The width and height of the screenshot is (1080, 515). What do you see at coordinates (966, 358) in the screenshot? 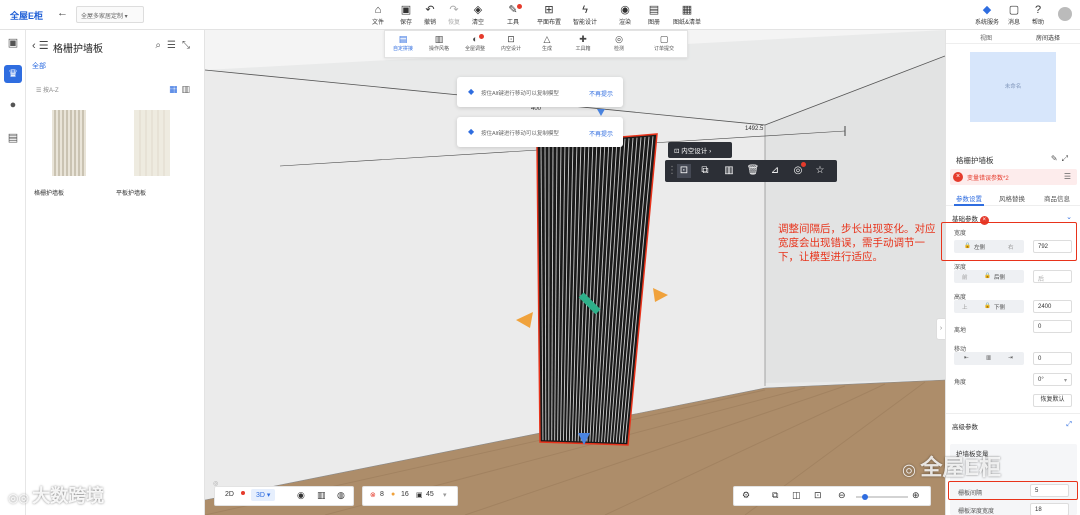
I see `move-left-icon: ⇤` at bounding box center [966, 358].